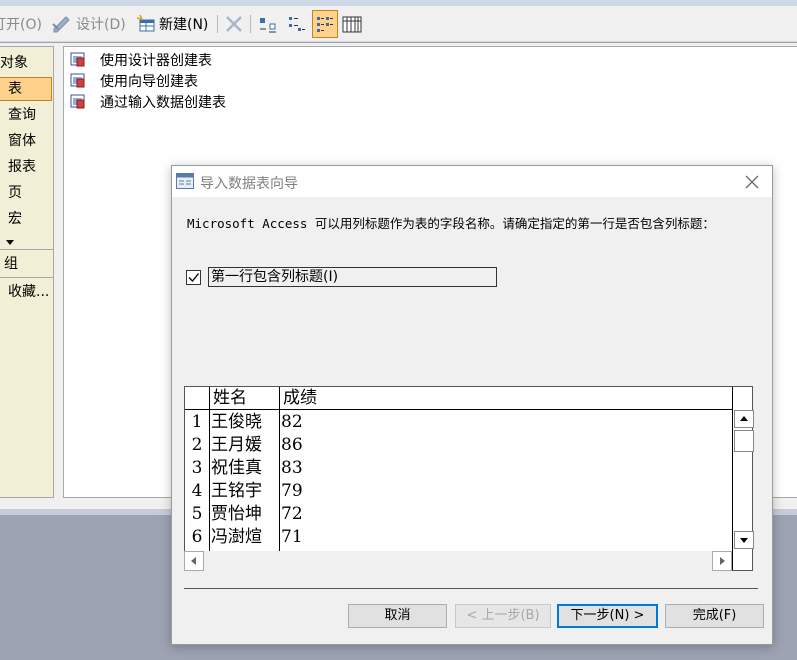  Describe the element at coordinates (197, 491) in the screenshot. I see `row-number: 4` at that location.